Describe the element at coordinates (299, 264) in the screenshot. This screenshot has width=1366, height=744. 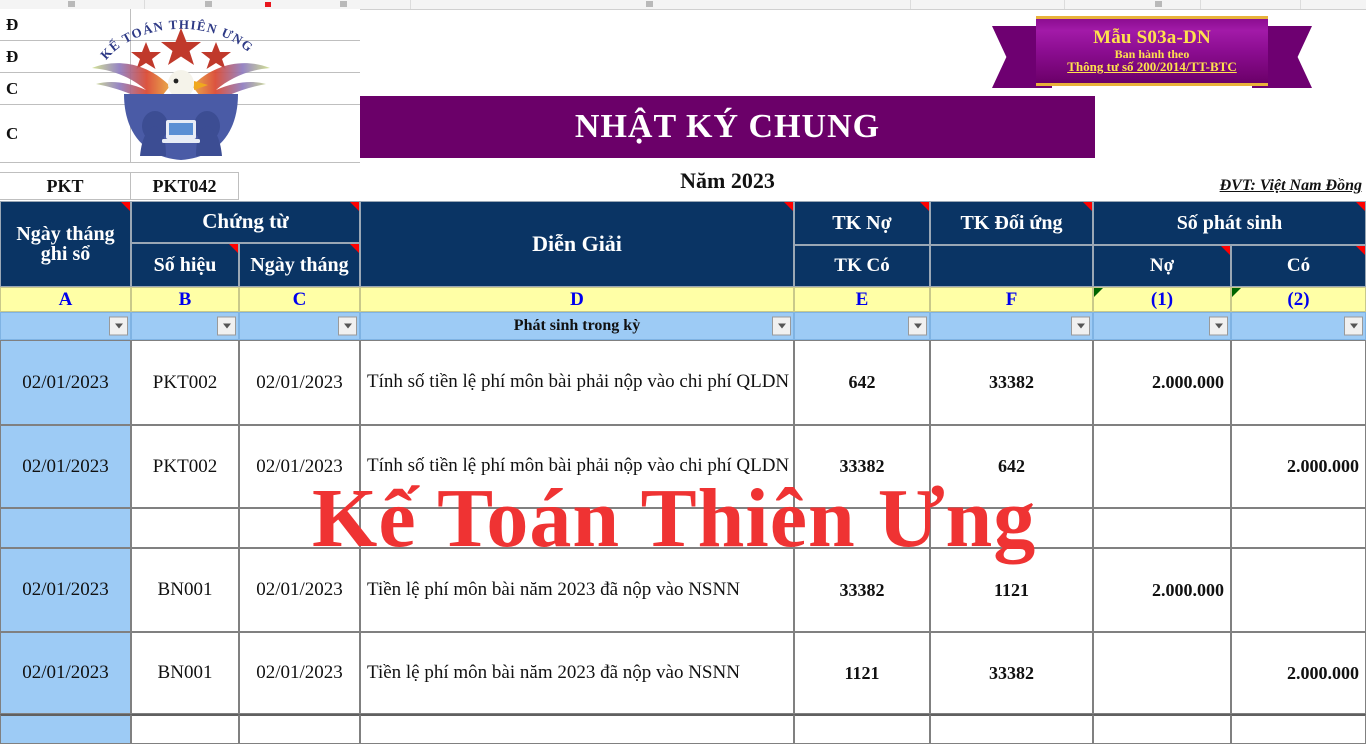
I see `th-voucher-date-label: Ngày tháng` at that location.